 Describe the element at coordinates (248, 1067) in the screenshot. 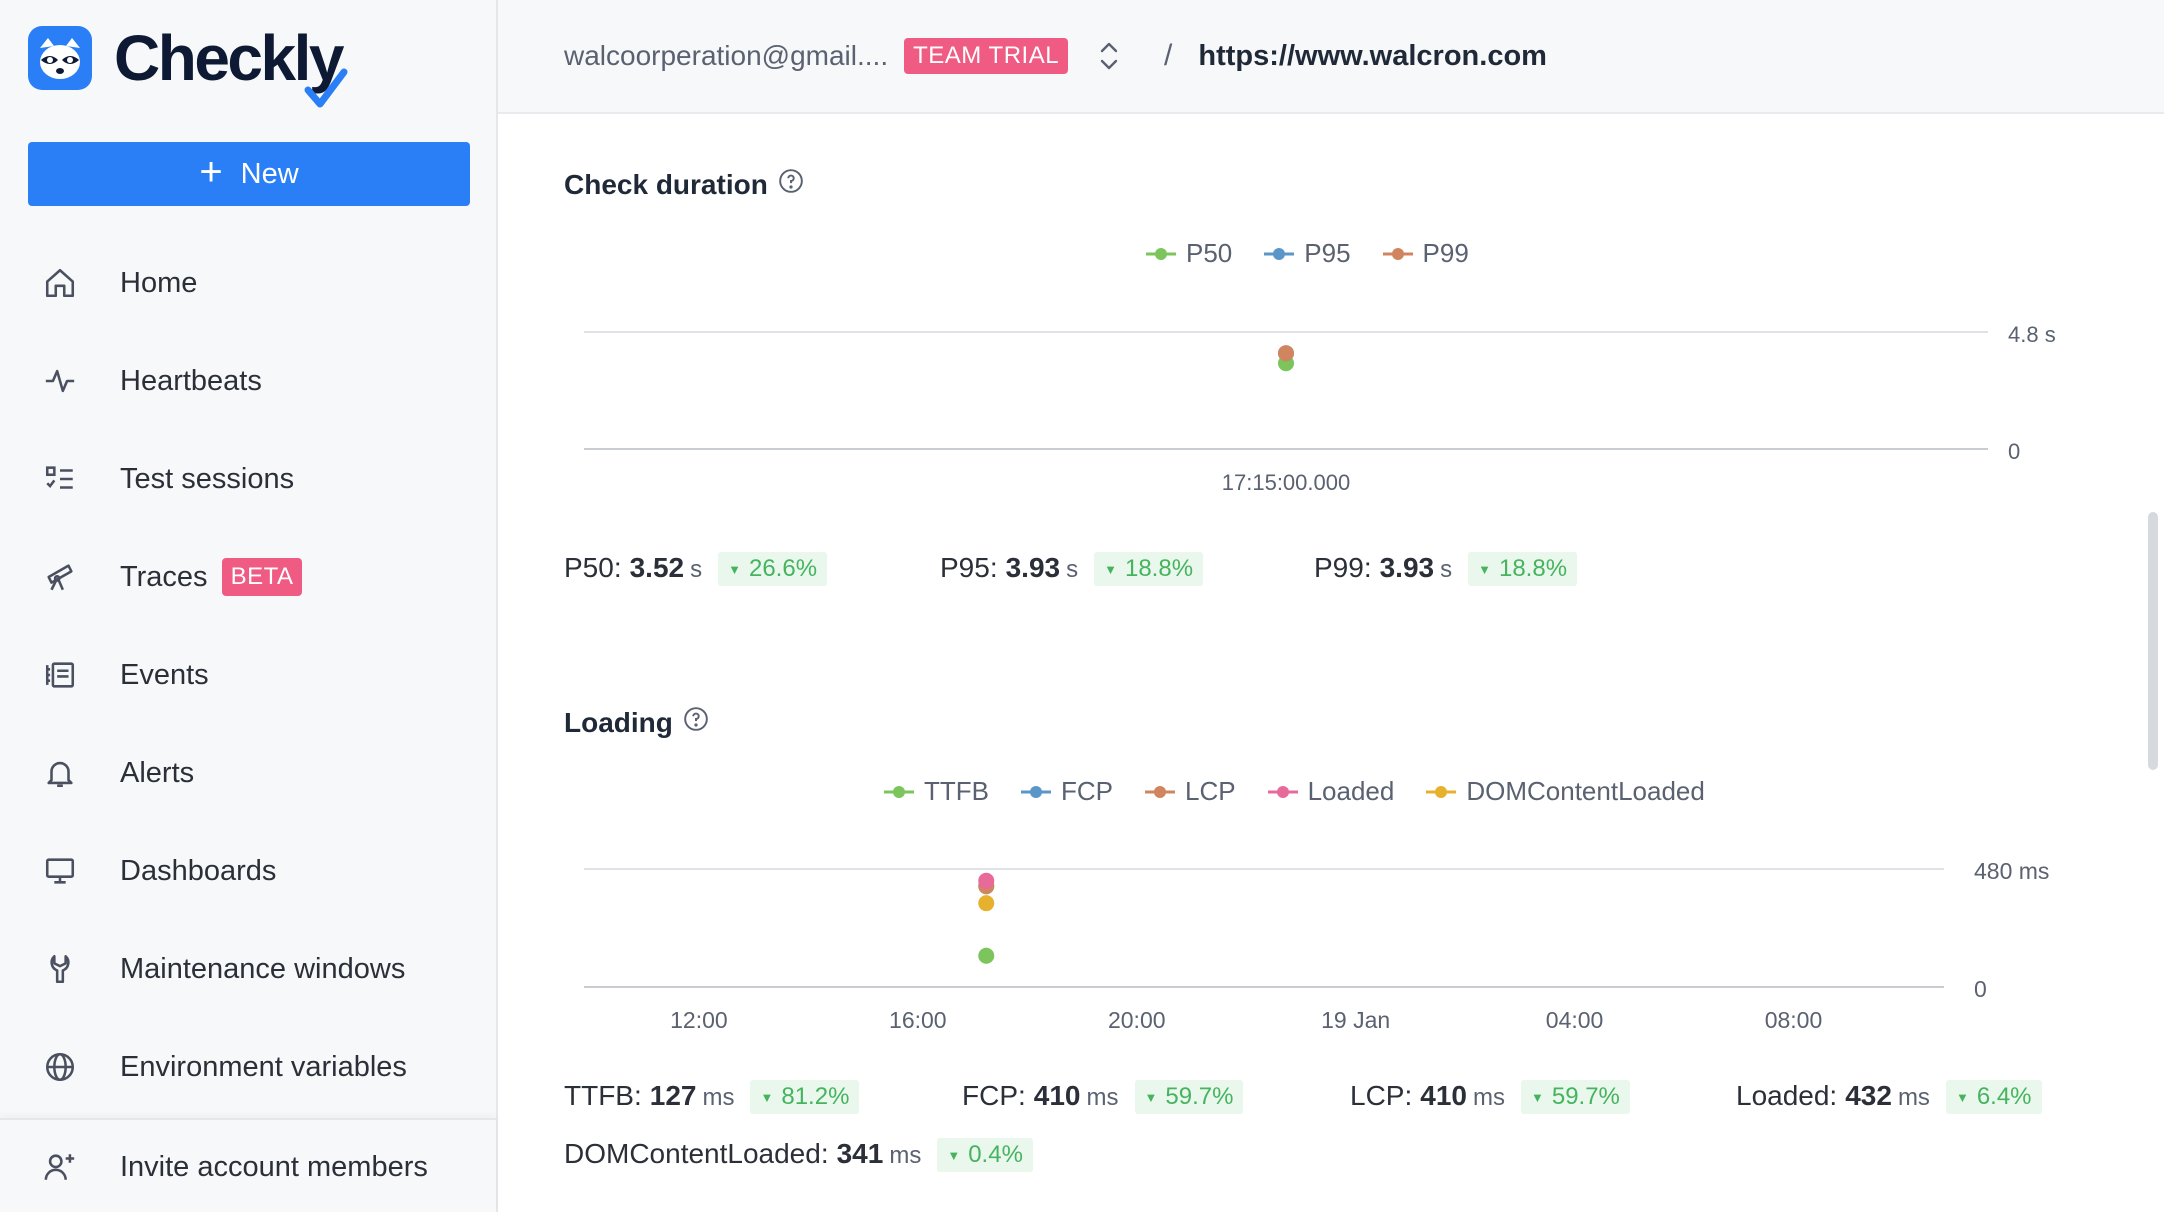

I see `sidebar-item-environment-variables: Environment variables` at that location.